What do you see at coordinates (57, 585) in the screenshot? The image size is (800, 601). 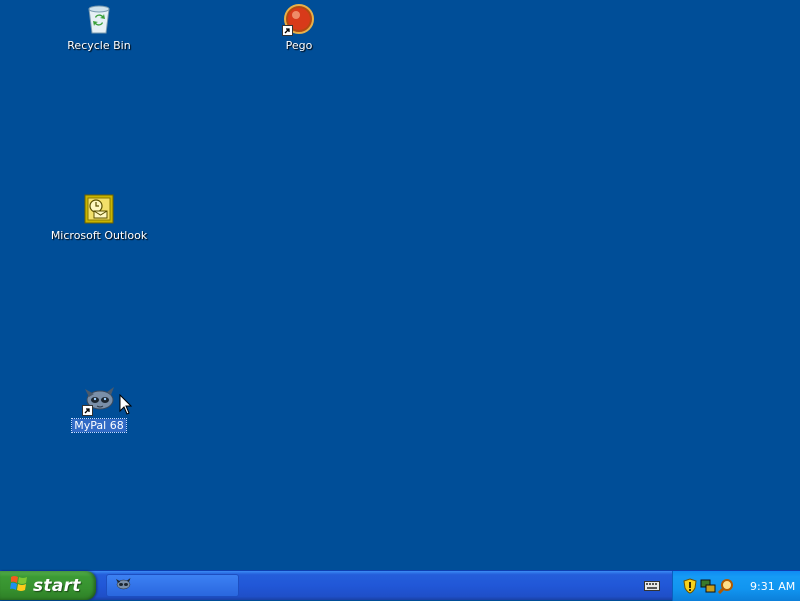 I see `start-label: start` at bounding box center [57, 585].